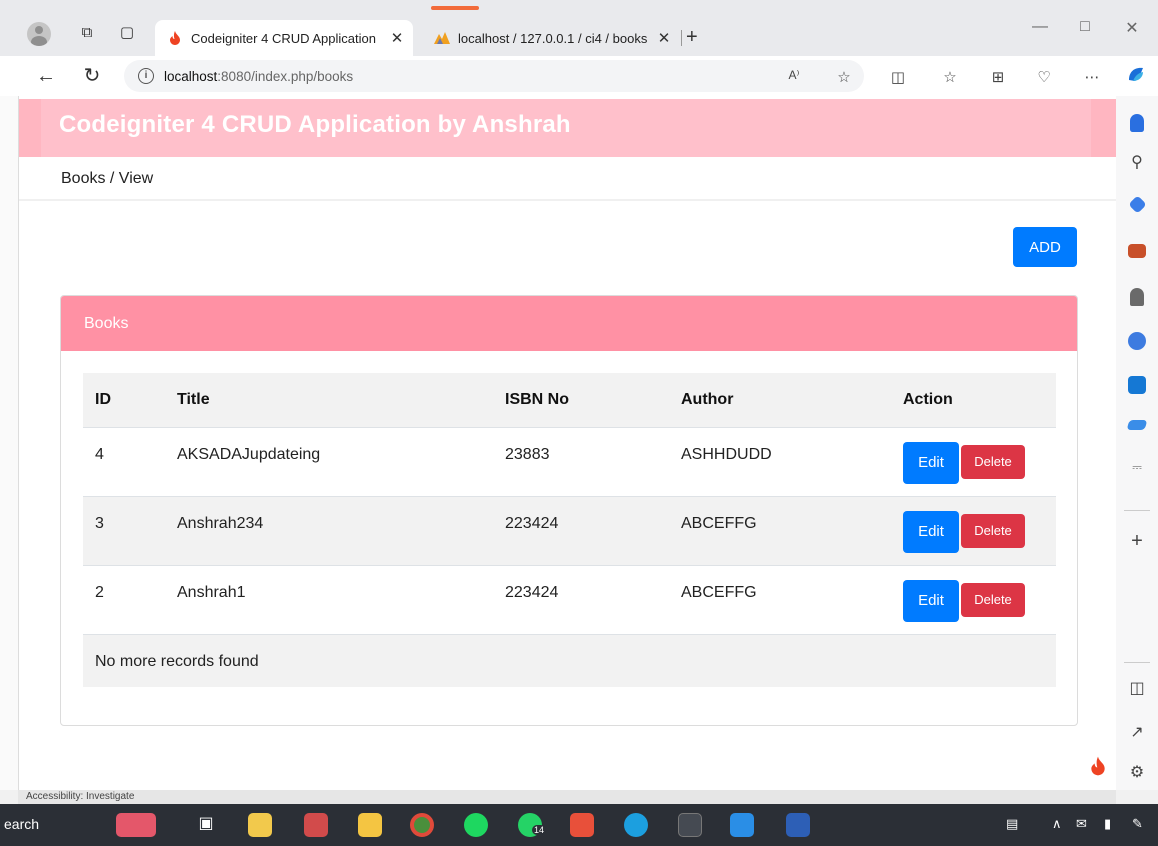  What do you see at coordinates (9, 443) in the screenshot?
I see `left-window-strip` at bounding box center [9, 443].